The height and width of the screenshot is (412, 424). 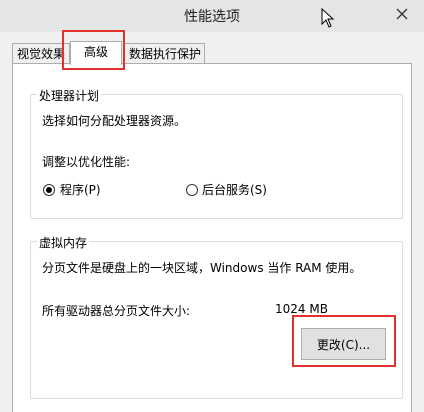 What do you see at coordinates (202, 268) in the screenshot?
I see `virtual-memory-description: 分页文件是硬盘上的一块区域，Windows 当作 RAM 使用。` at bounding box center [202, 268].